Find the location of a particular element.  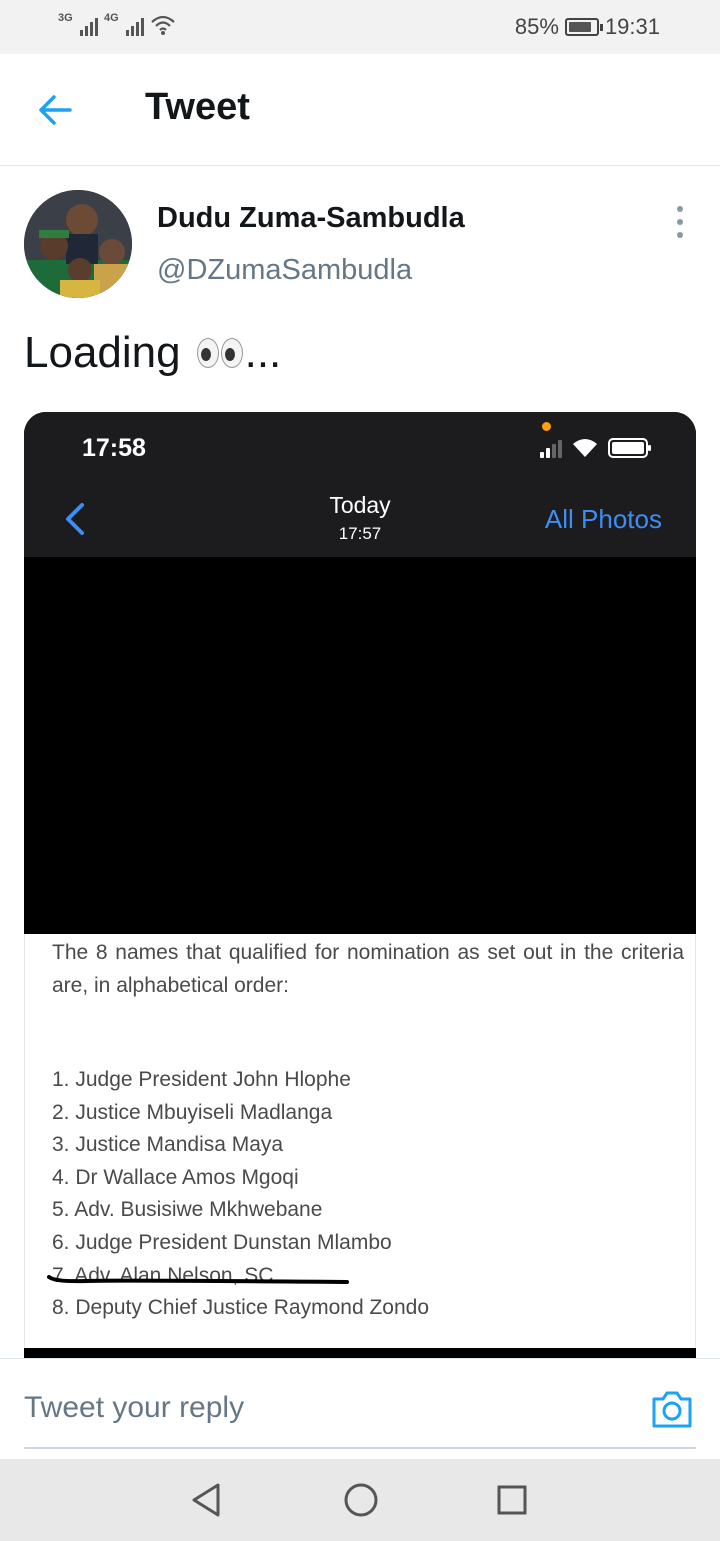

page-title: Tweet is located at coordinates (197, 107).